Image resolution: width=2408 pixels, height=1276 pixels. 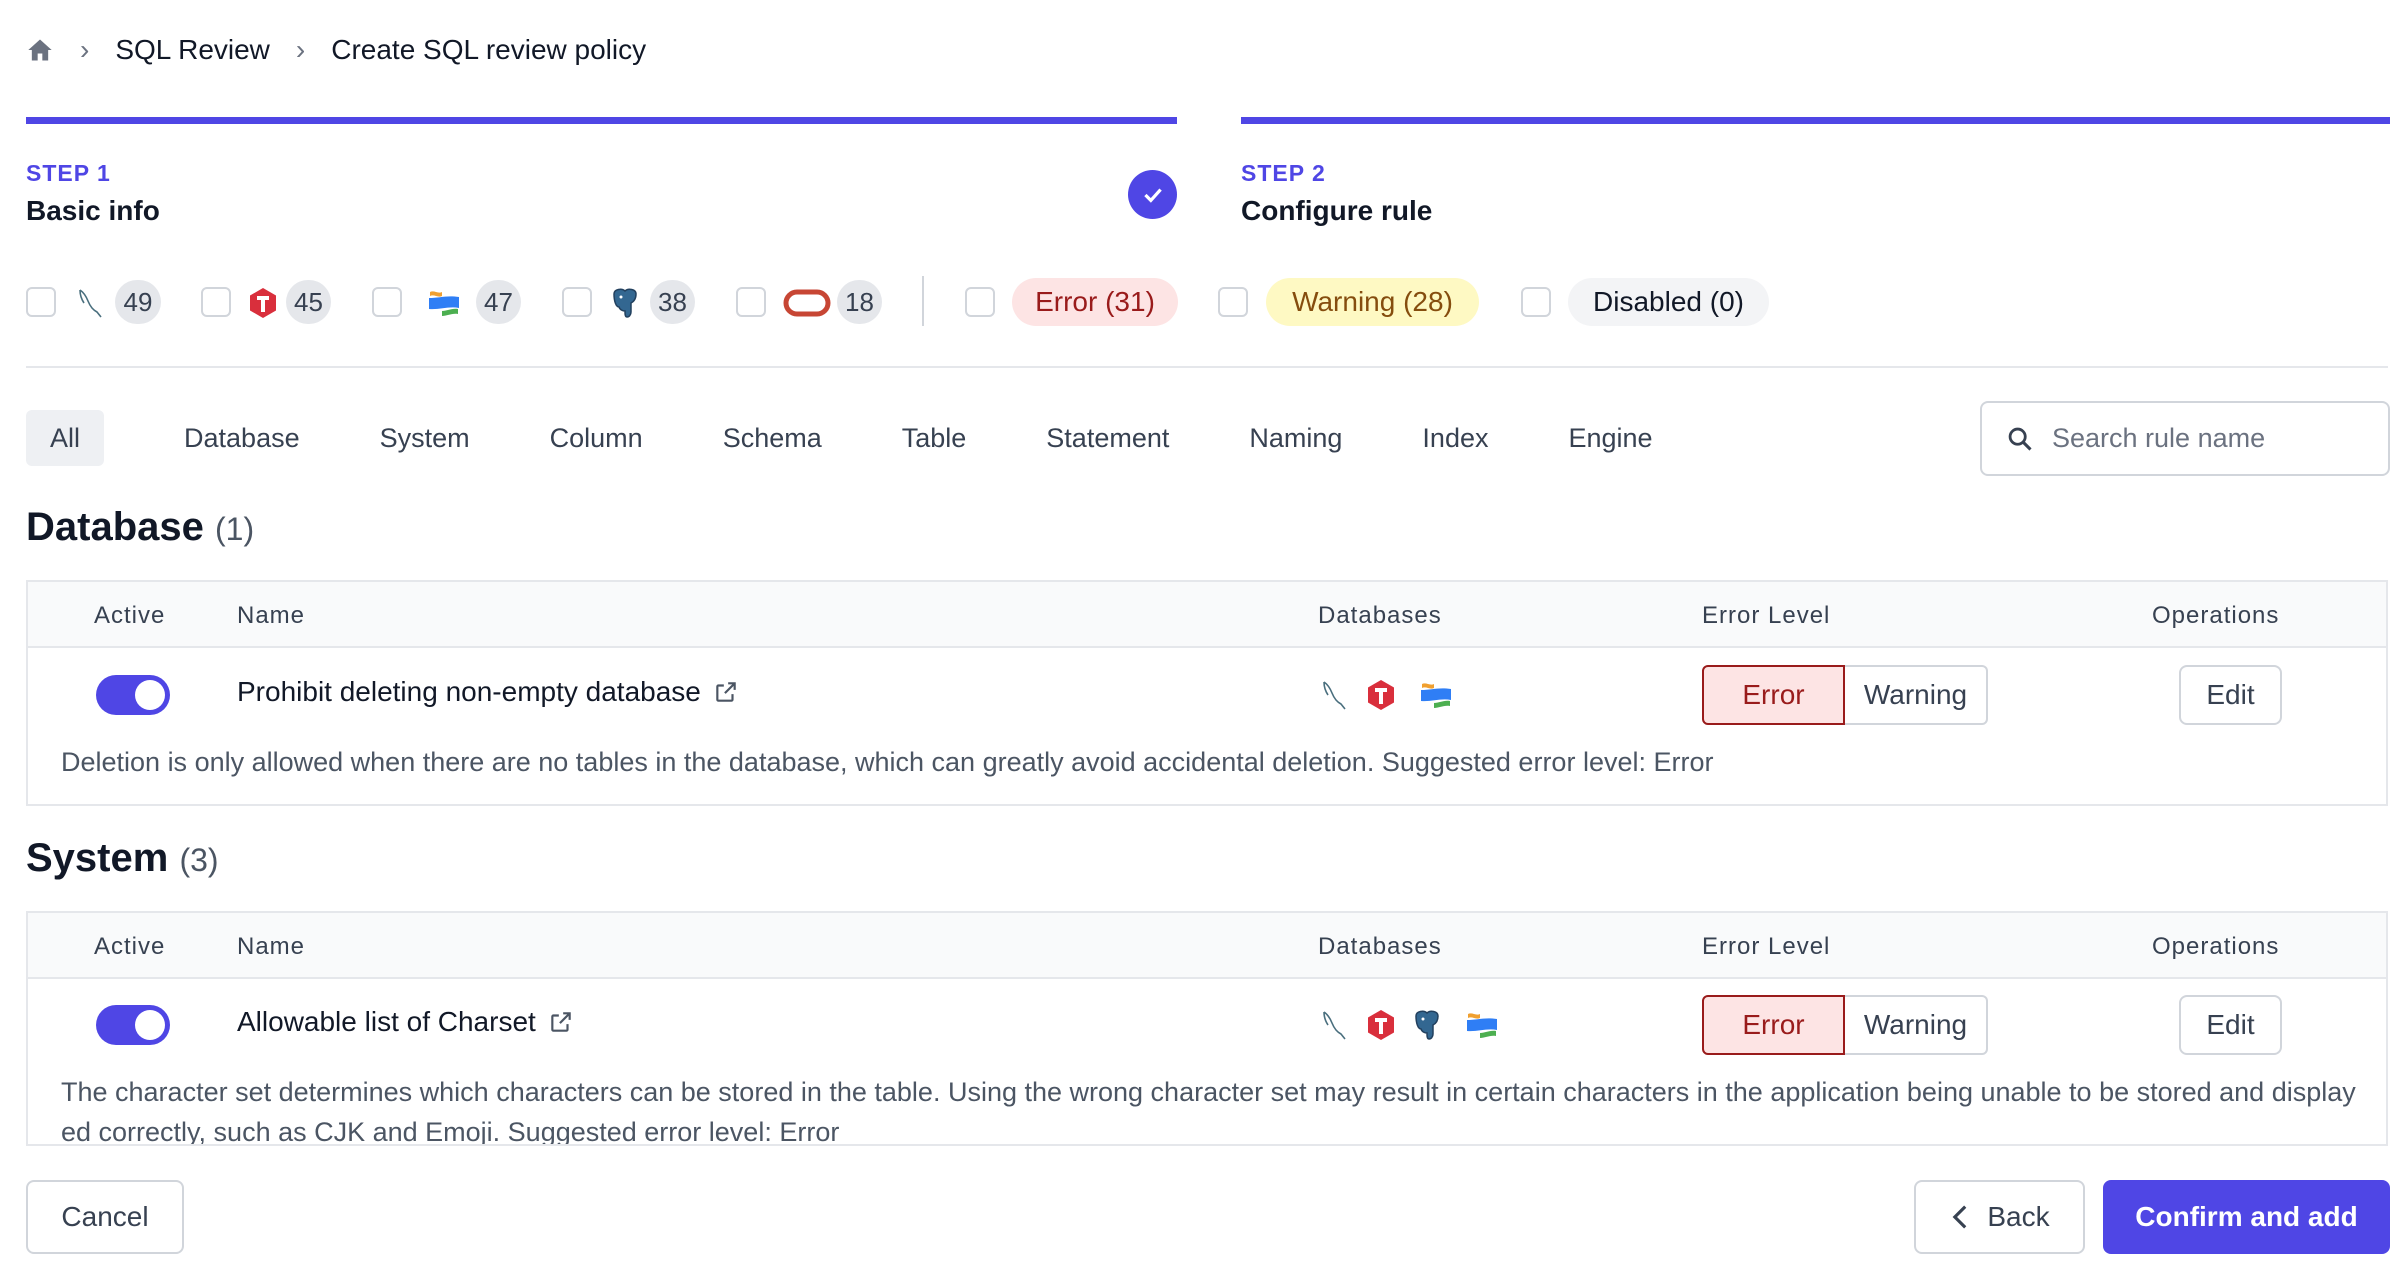 I want to click on section-heading-system: System (3), so click(x=122, y=858).